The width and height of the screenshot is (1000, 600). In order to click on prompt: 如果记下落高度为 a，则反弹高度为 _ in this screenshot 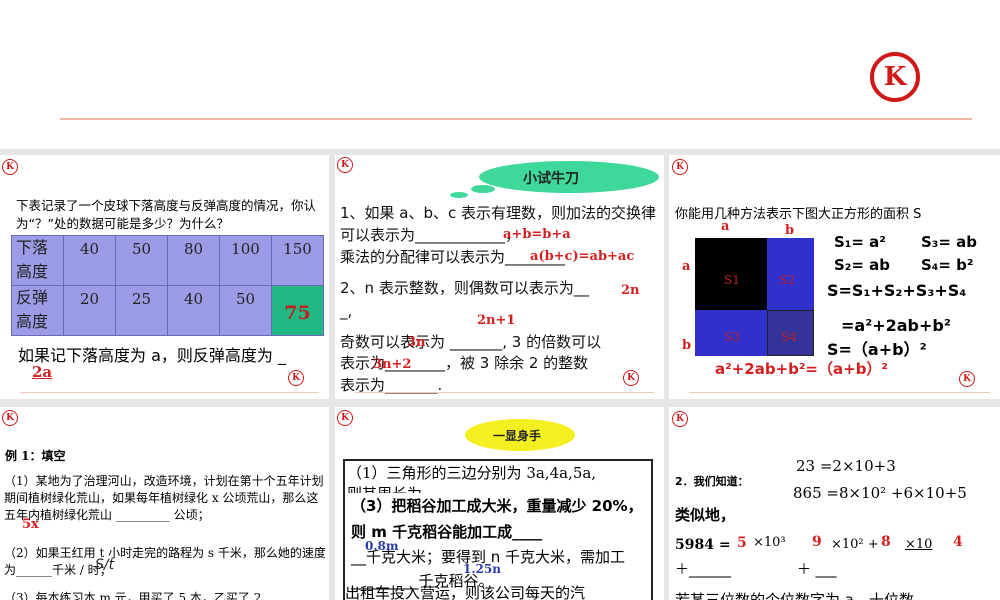, I will do `click(152, 355)`.